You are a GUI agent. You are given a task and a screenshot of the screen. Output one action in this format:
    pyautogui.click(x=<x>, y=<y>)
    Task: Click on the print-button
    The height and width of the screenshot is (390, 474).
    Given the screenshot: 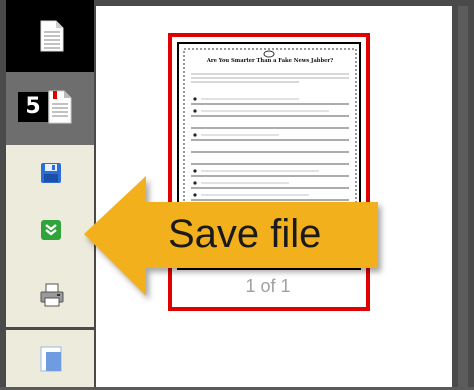 What is the action you would take?
    pyautogui.click(x=50, y=295)
    